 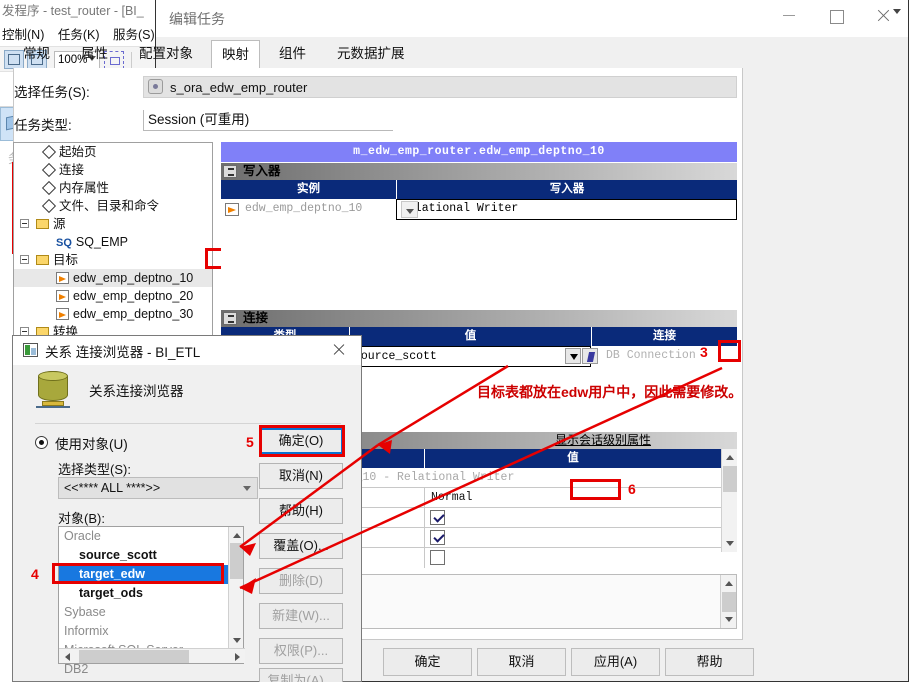 I want to click on maximize-icon, so click(x=837, y=15).